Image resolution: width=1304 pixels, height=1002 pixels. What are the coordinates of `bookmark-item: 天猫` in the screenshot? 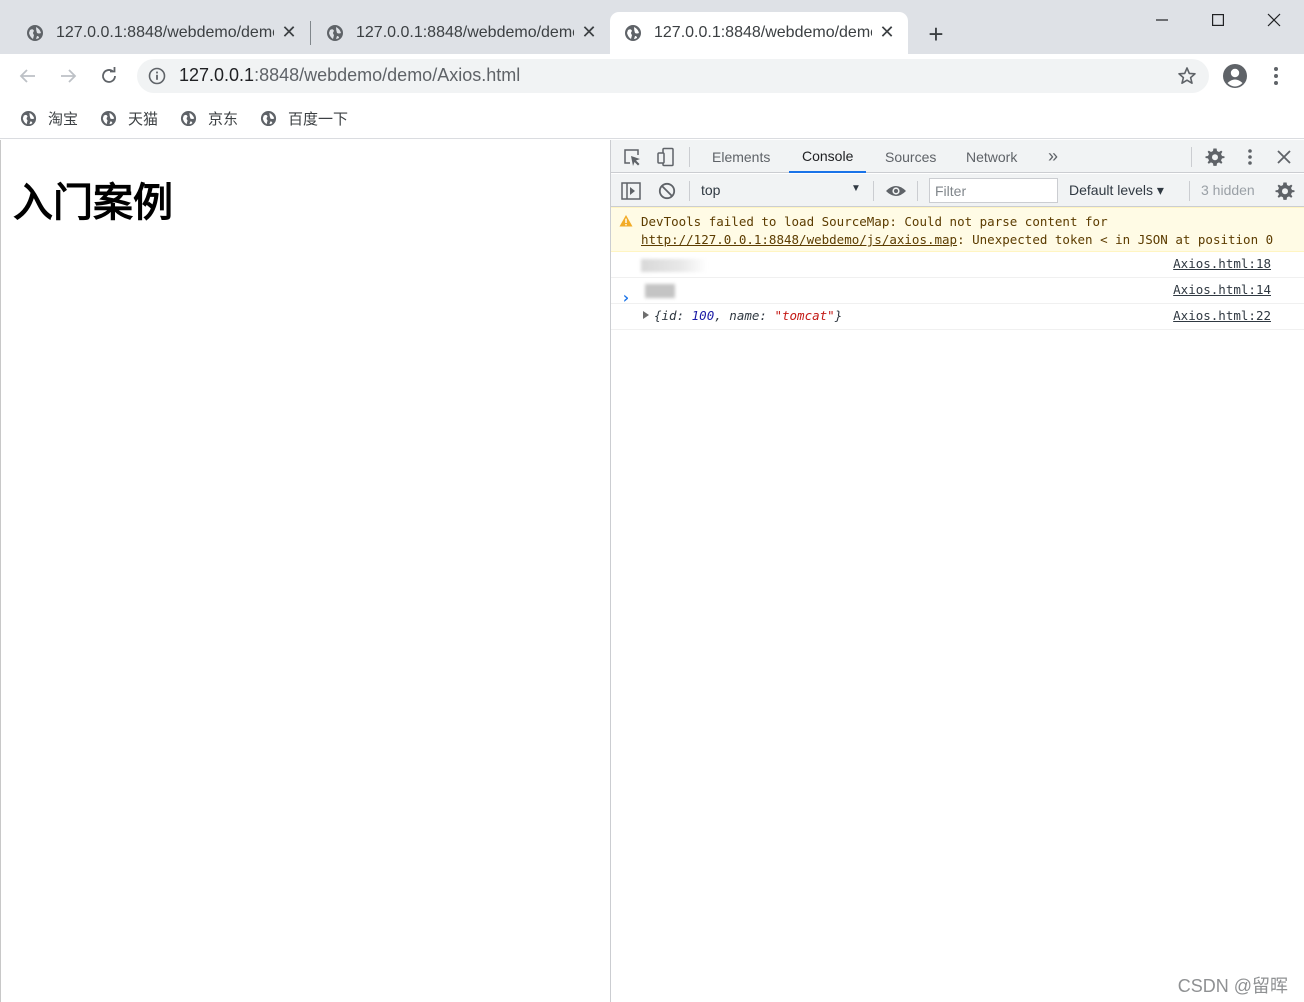 It's located at (129, 118).